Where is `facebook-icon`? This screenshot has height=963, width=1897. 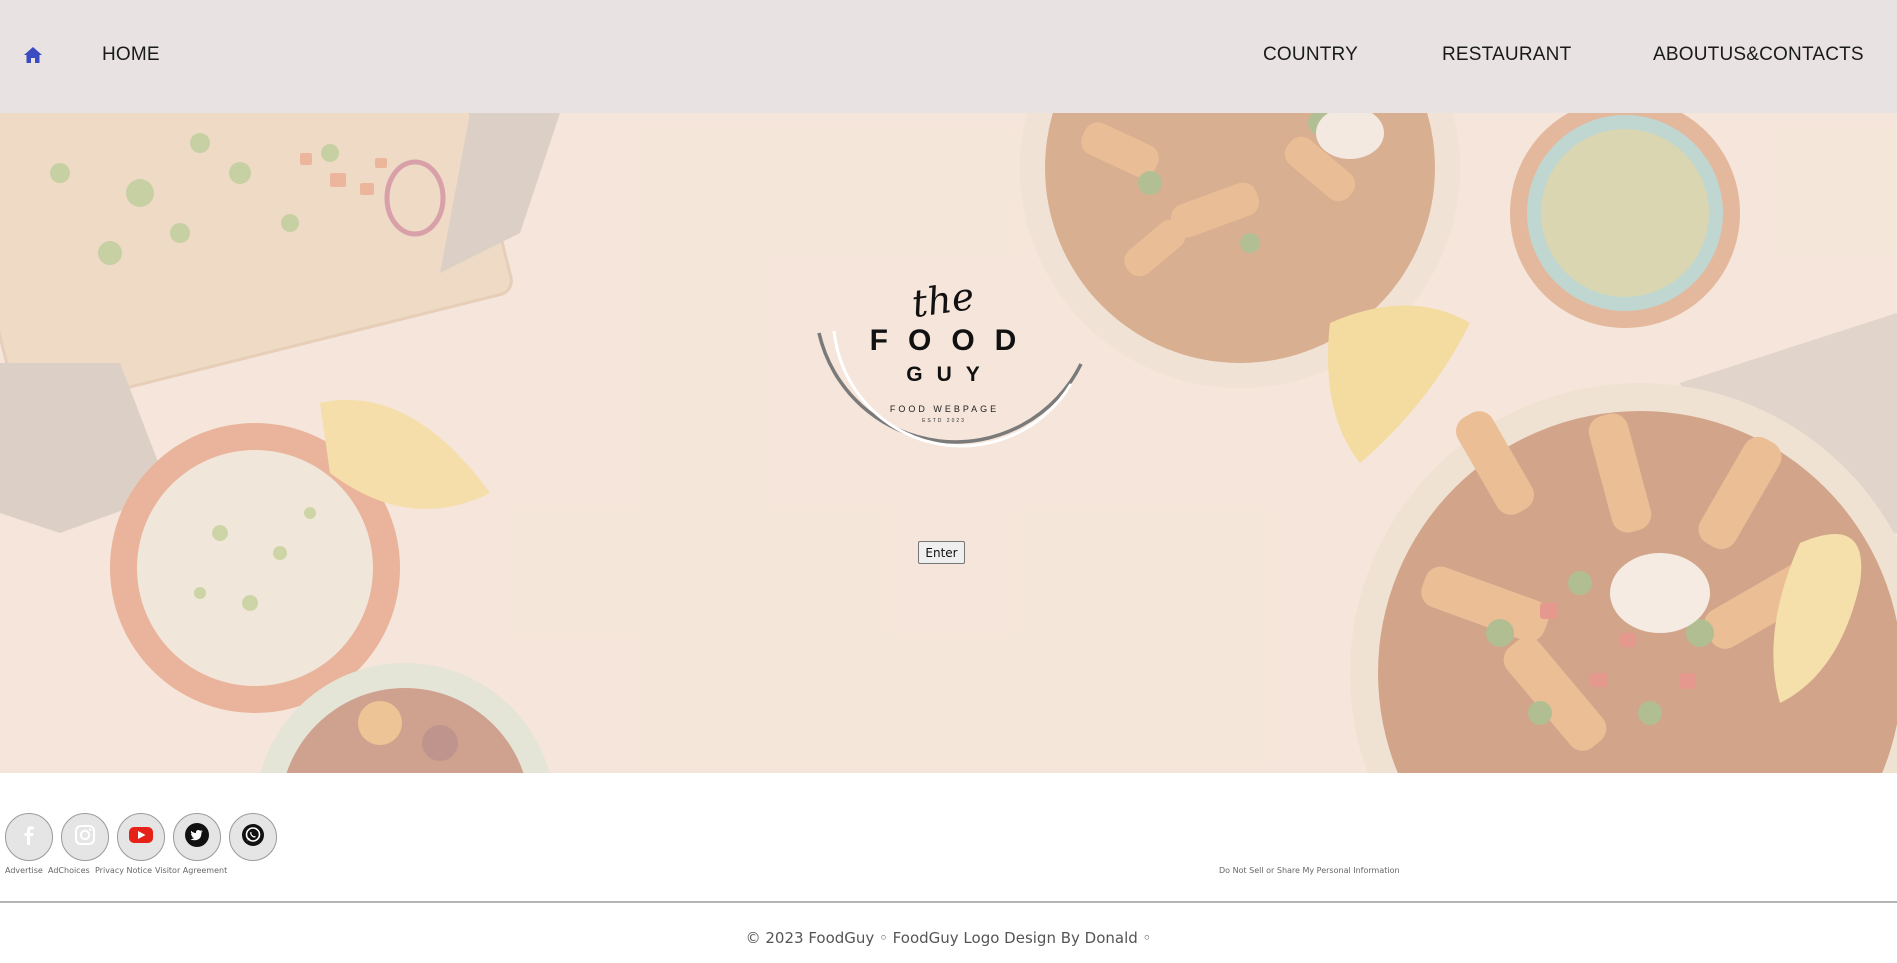 facebook-icon is located at coordinates (29, 837).